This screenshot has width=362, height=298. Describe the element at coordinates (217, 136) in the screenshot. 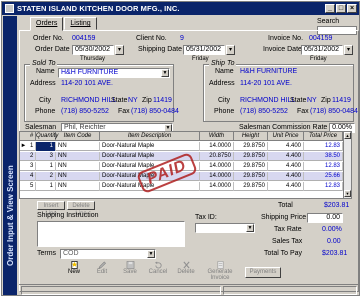

I see `col-header-width: Width` at that location.